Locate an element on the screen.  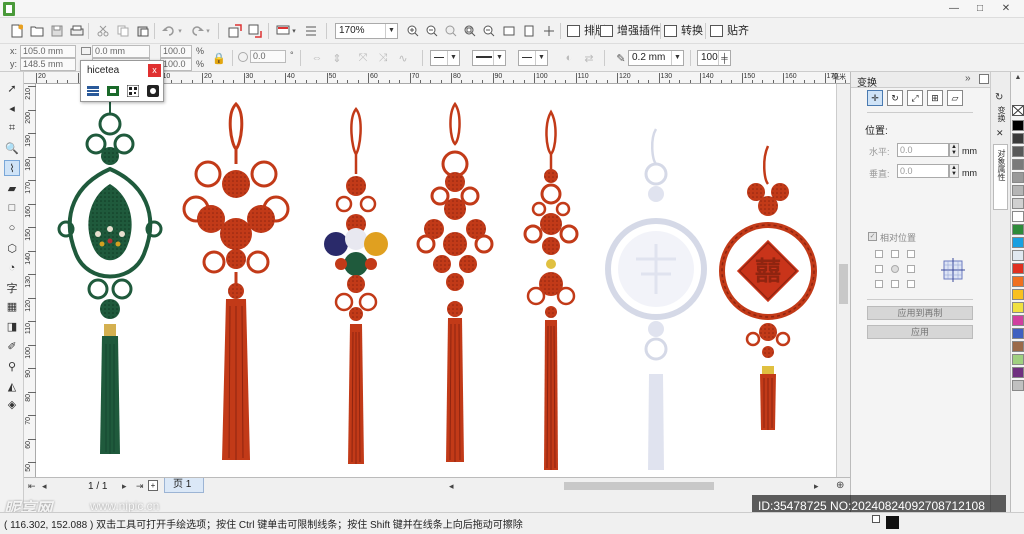
vertical-spinner: ▲ ▼ is located at coordinates (954, 171).